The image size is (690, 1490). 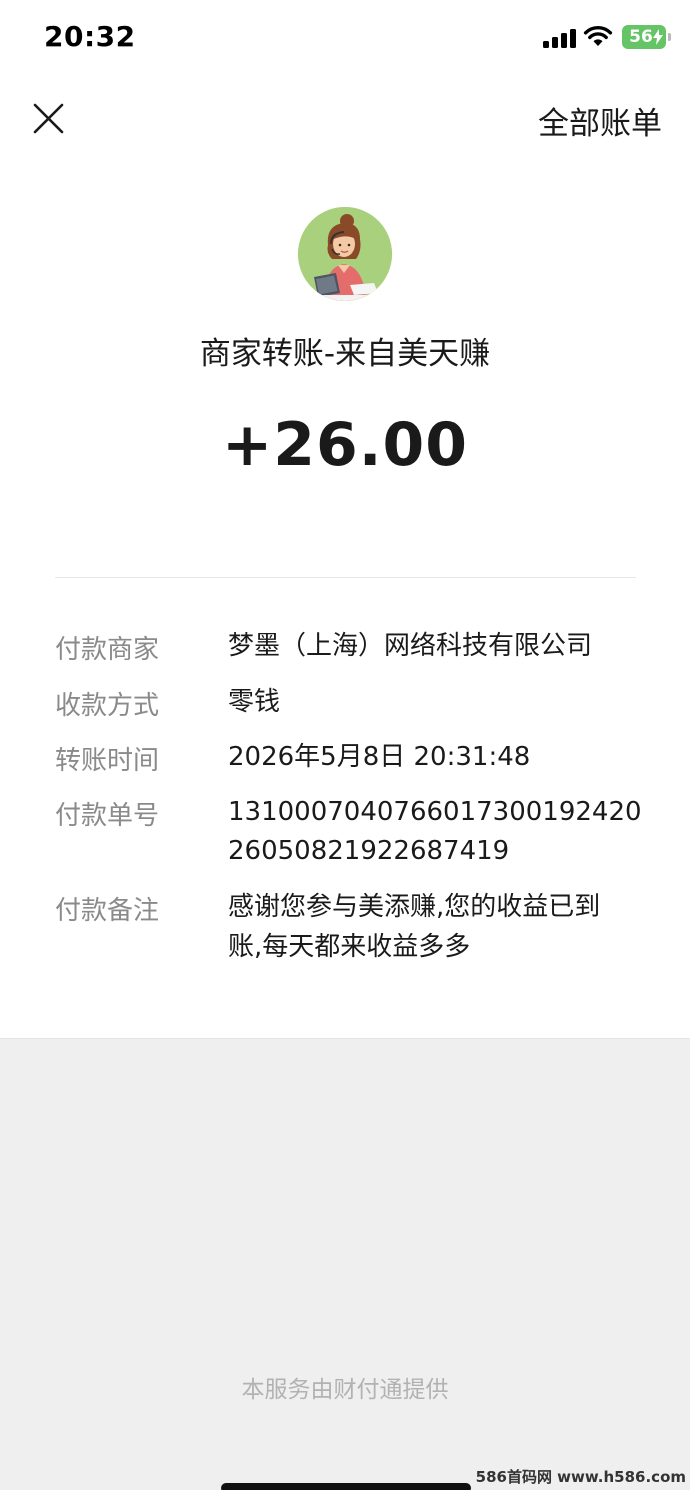 I want to click on remark-value-line-1: 感谢您参与美添赚,您的收益已到, so click(x=414, y=907).